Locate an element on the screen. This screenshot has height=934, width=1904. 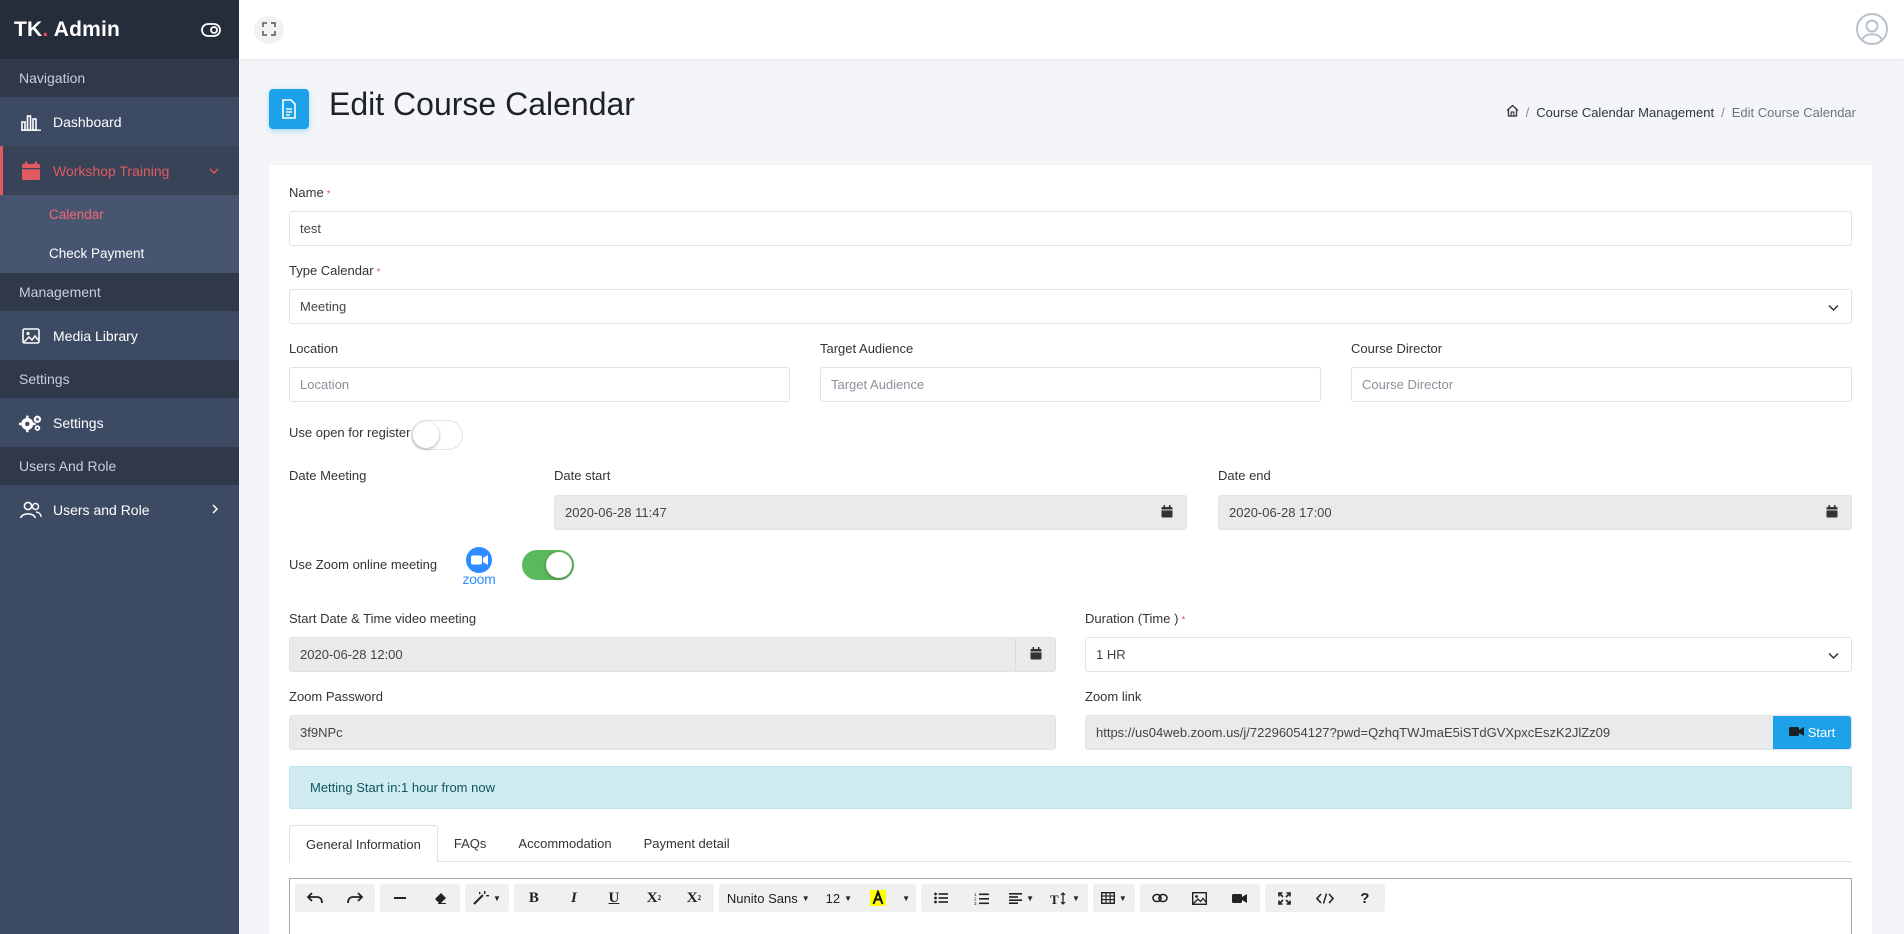
name-input: test is located at coordinates (1070, 228).